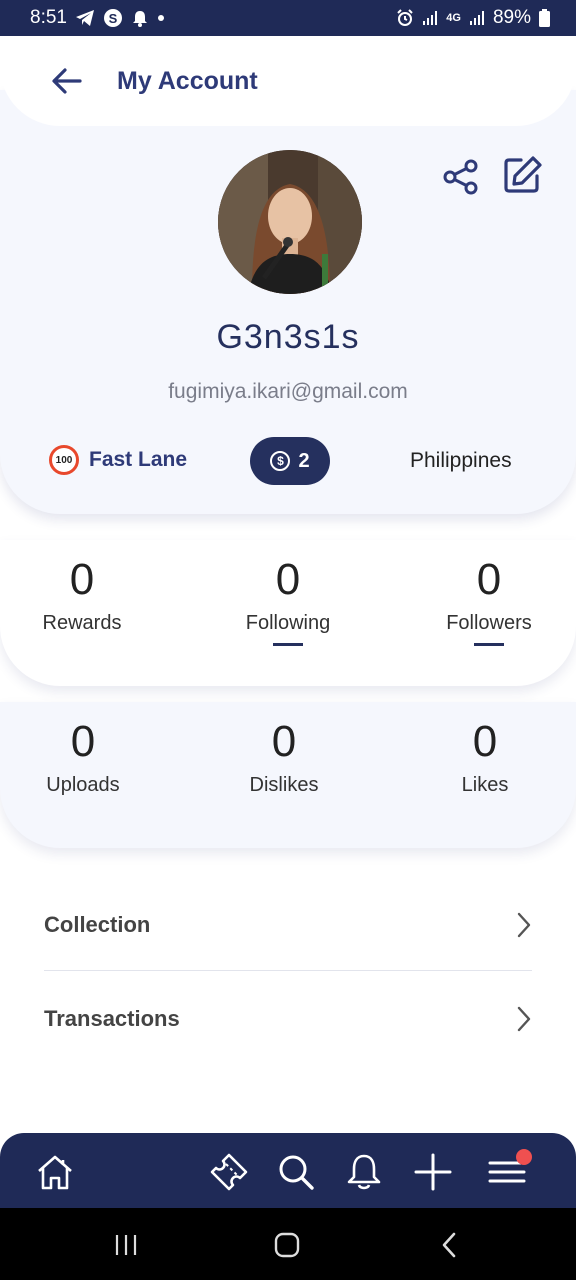 The width and height of the screenshot is (576, 1280). I want to click on bottom-nav, so click(288, 1170).